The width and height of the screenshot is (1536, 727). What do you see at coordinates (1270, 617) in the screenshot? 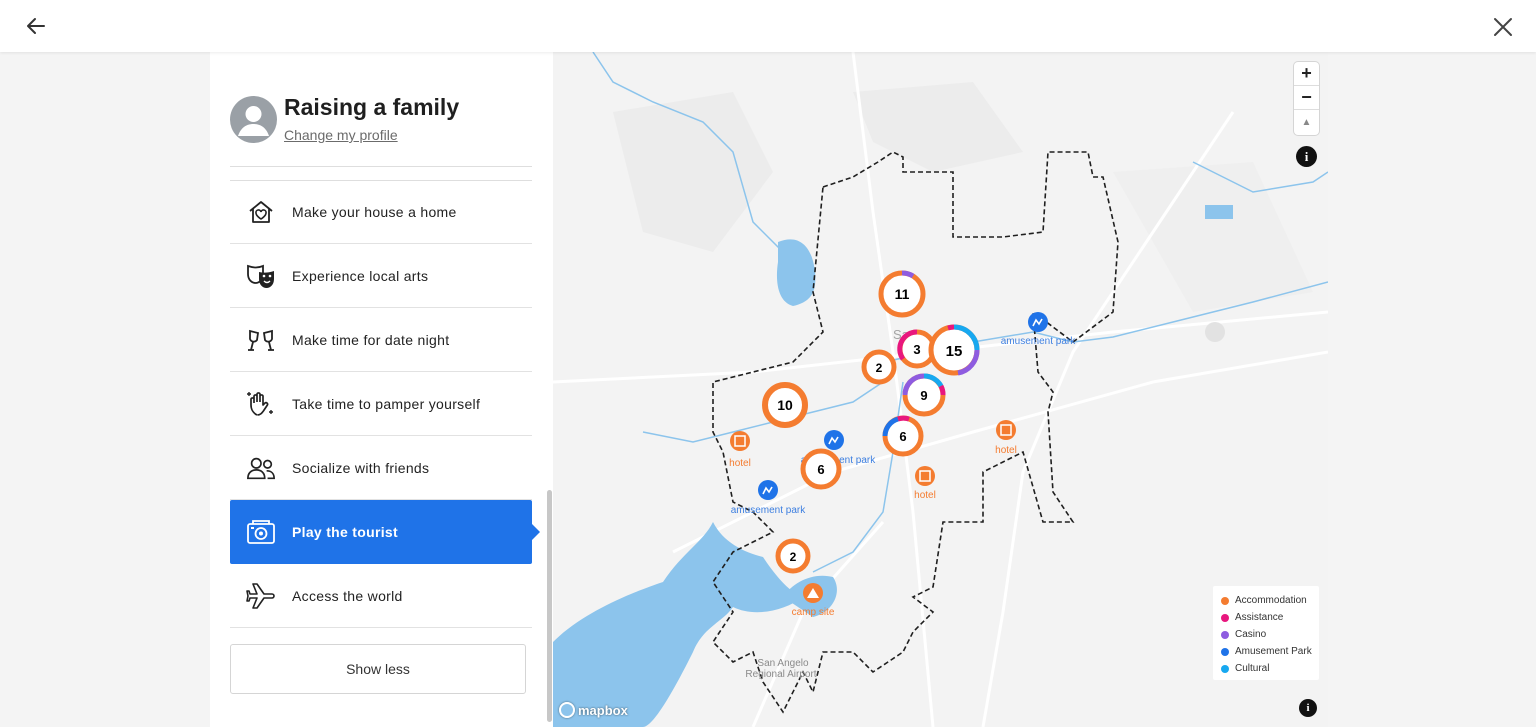
I see `legend-item: Assistance` at bounding box center [1270, 617].